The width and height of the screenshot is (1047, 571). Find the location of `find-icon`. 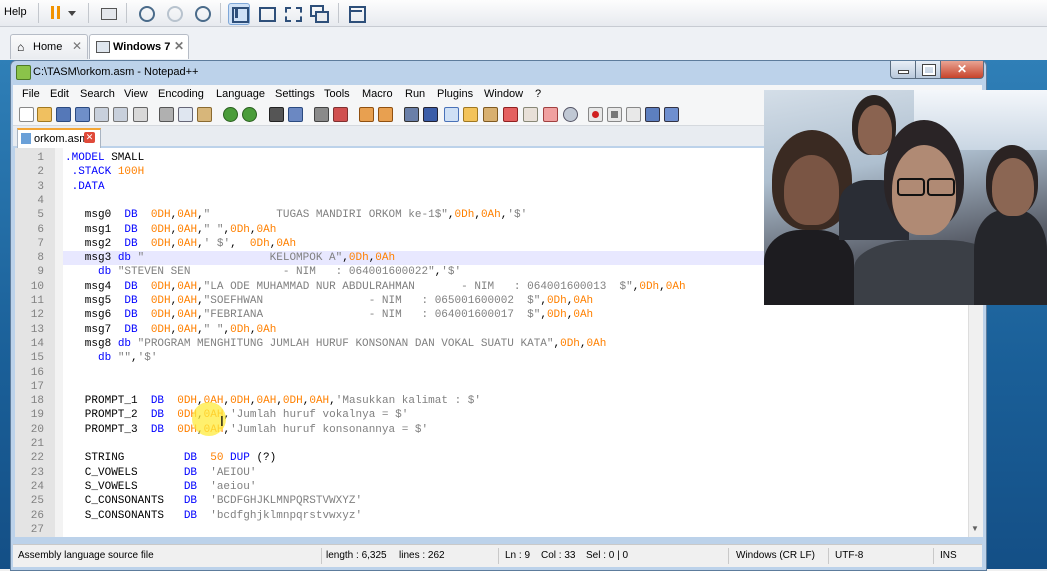

find-icon is located at coordinates (276, 114).